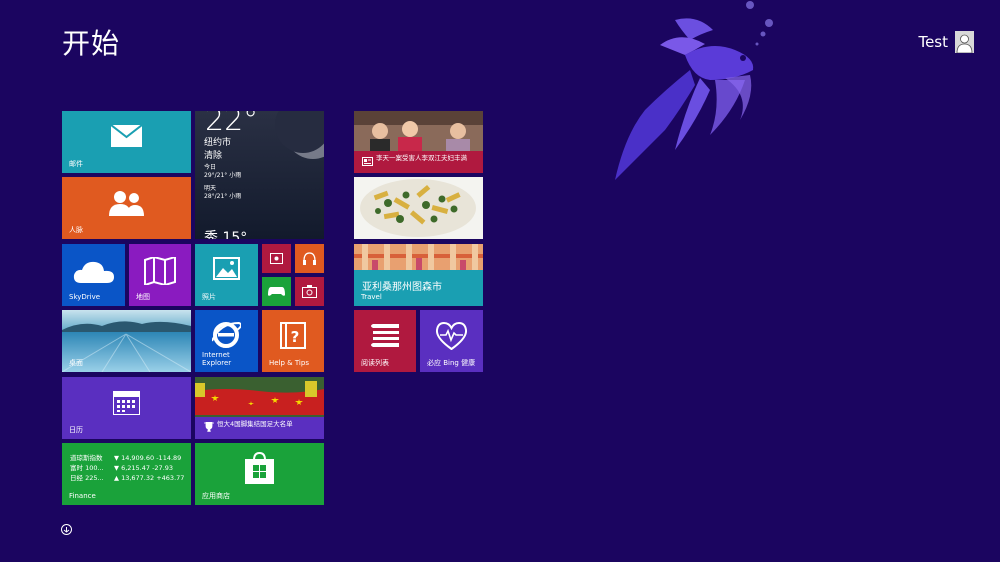 This screenshot has height=562, width=1000. I want to click on tile-label: Internet Explorer, so click(217, 359).